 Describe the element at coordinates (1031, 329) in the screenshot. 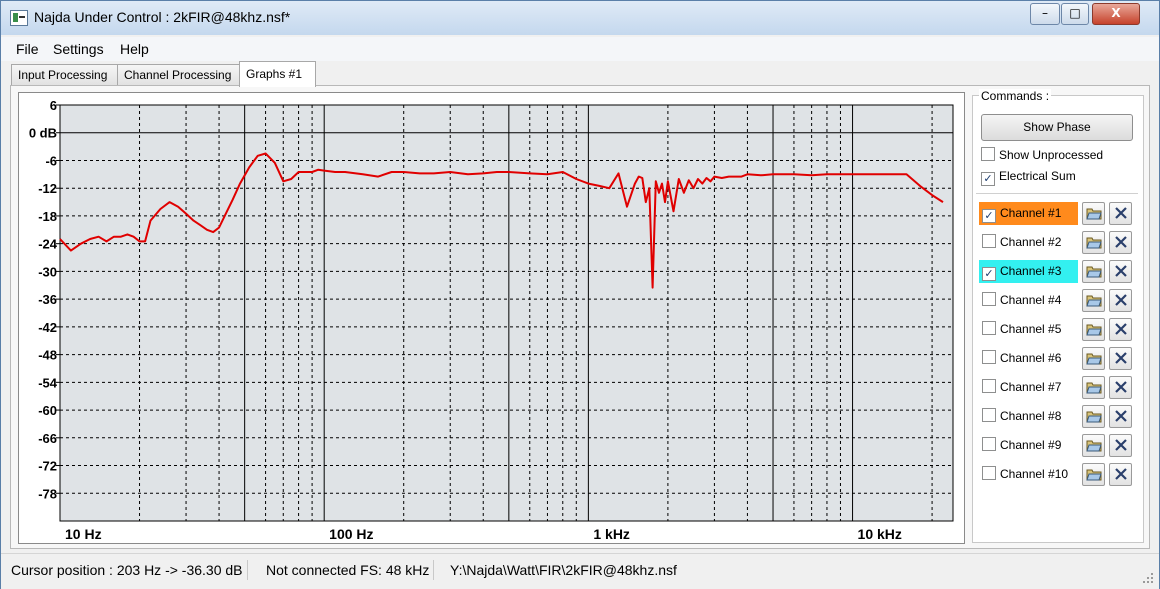

I see `channel-label: Channel #5` at that location.